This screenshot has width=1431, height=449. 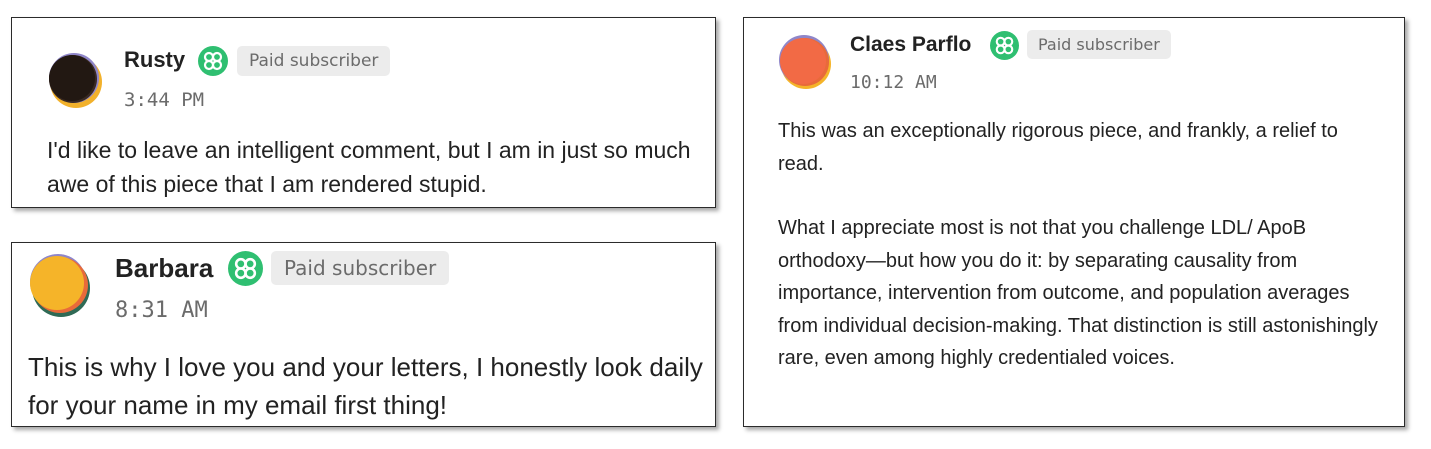 I want to click on comment-time: 3:44 PM, so click(x=164, y=100).